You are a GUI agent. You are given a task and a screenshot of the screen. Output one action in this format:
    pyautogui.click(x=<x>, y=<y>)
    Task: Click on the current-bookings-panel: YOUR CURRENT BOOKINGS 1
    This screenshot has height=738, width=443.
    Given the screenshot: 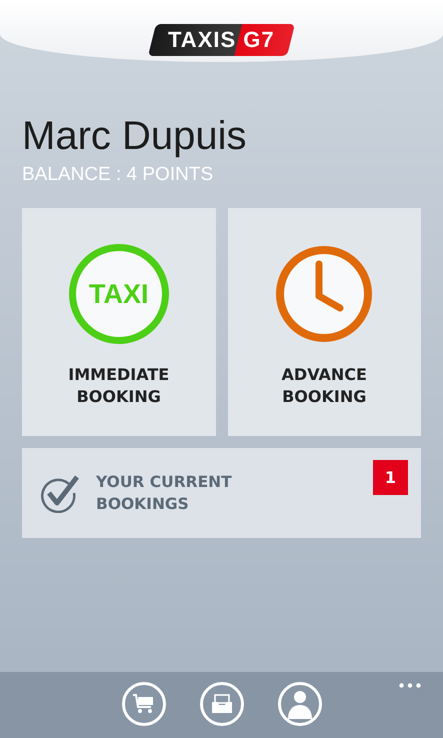 What is the action you would take?
    pyautogui.click(x=221, y=493)
    